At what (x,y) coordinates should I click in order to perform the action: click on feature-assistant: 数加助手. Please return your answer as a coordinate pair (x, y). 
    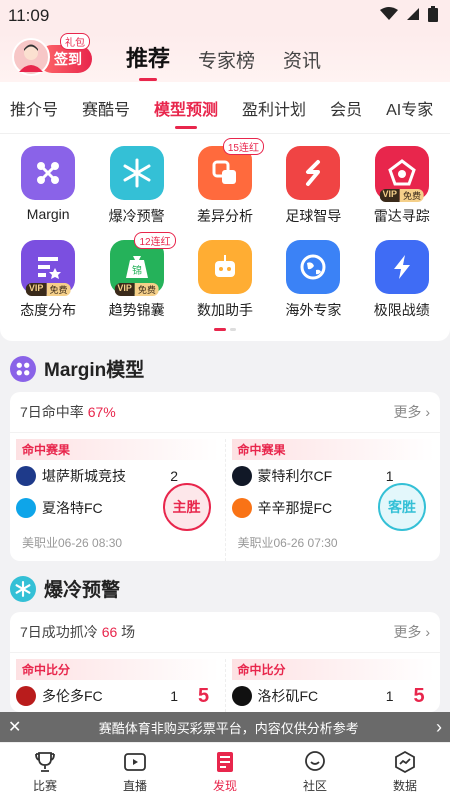
    Looking at the image, I should click on (225, 280).